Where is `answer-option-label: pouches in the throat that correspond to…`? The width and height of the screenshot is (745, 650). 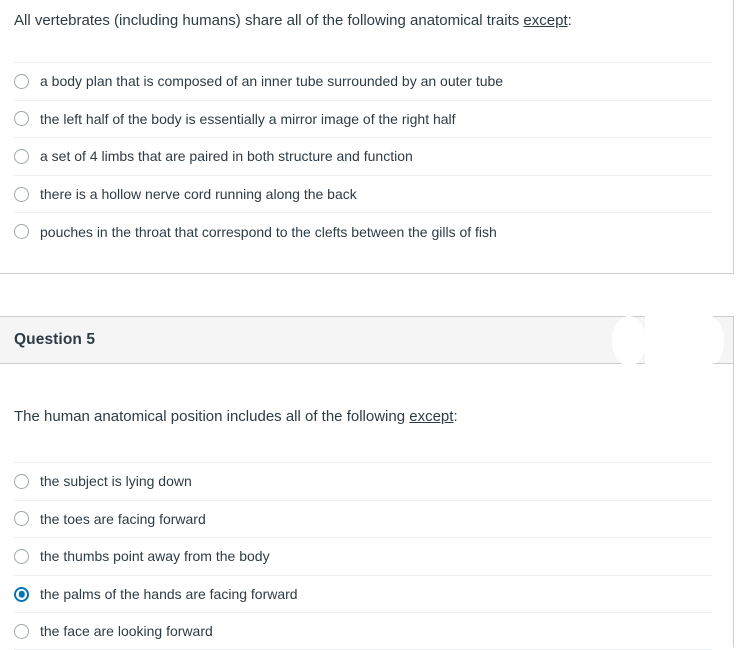 answer-option-label: pouches in the throat that correspond to… is located at coordinates (268, 231).